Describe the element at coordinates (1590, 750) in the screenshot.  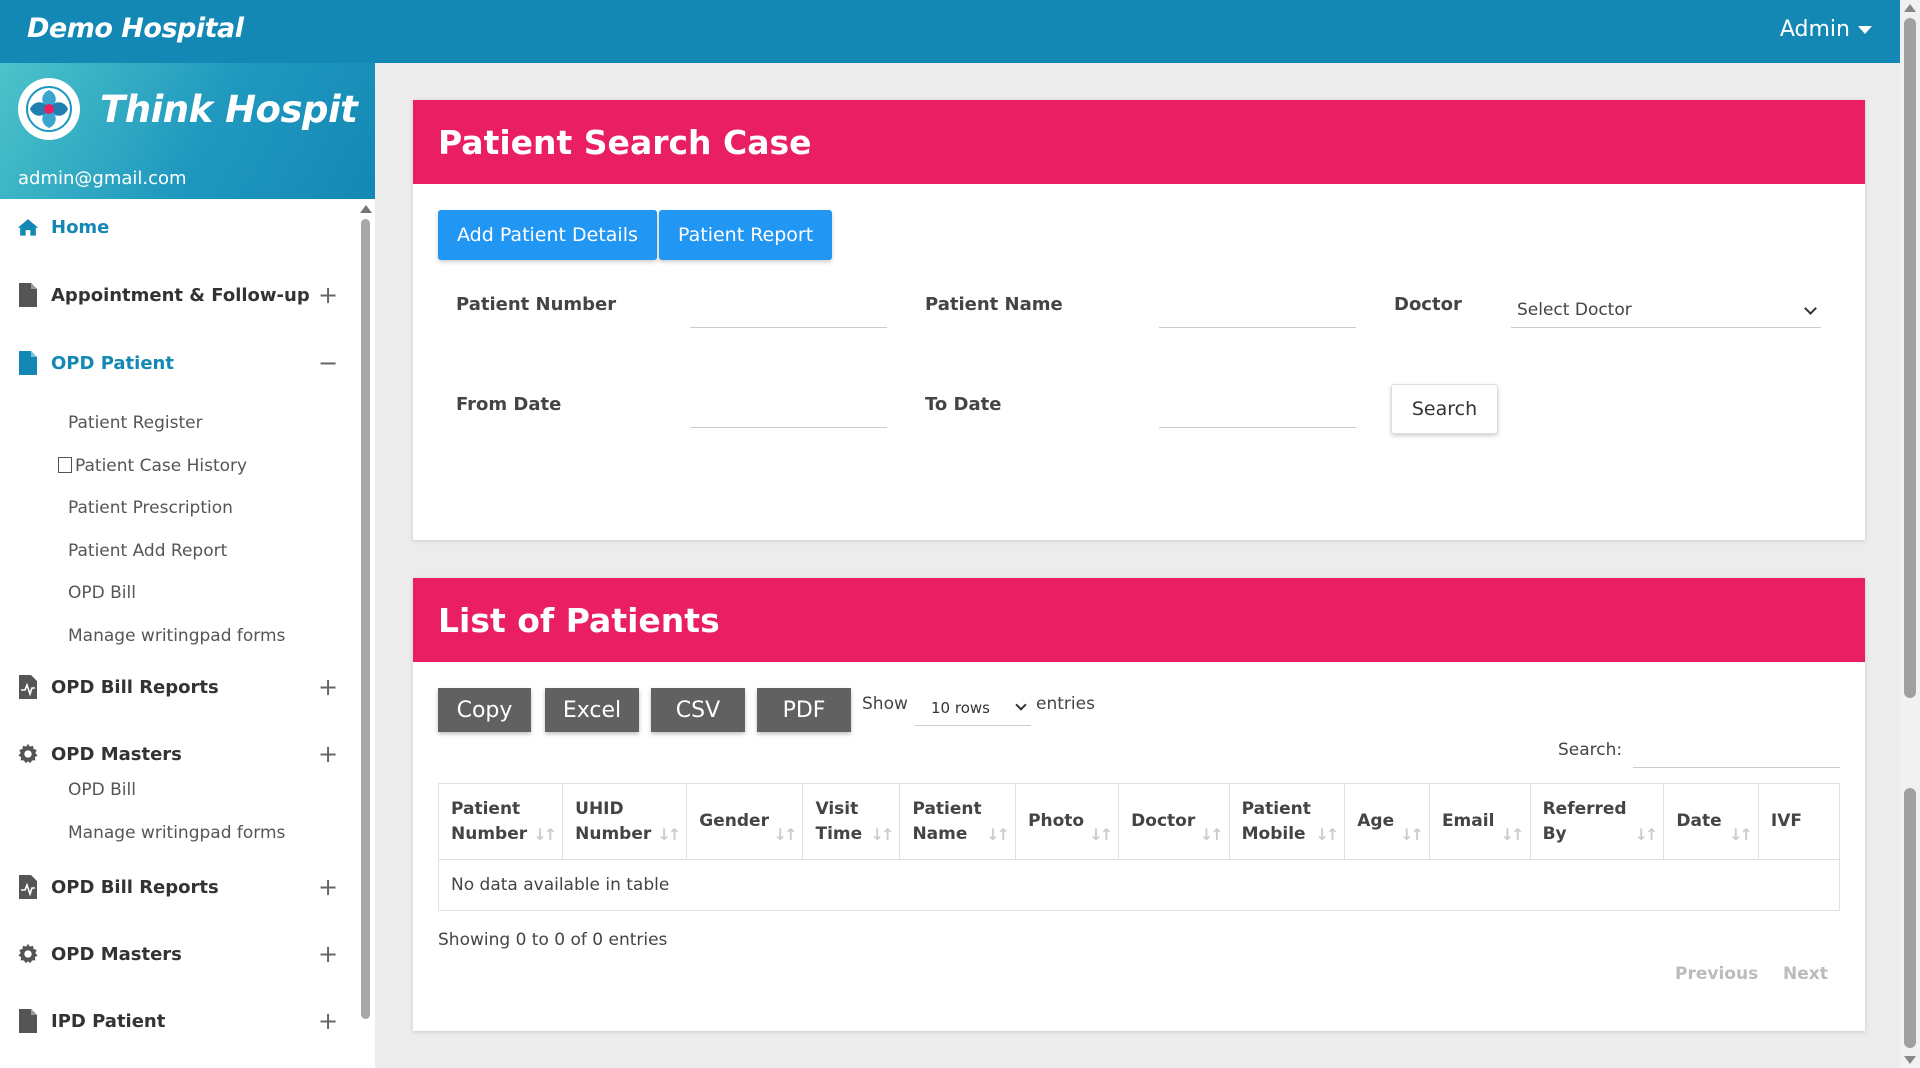
I see `search-label: Search:` at that location.